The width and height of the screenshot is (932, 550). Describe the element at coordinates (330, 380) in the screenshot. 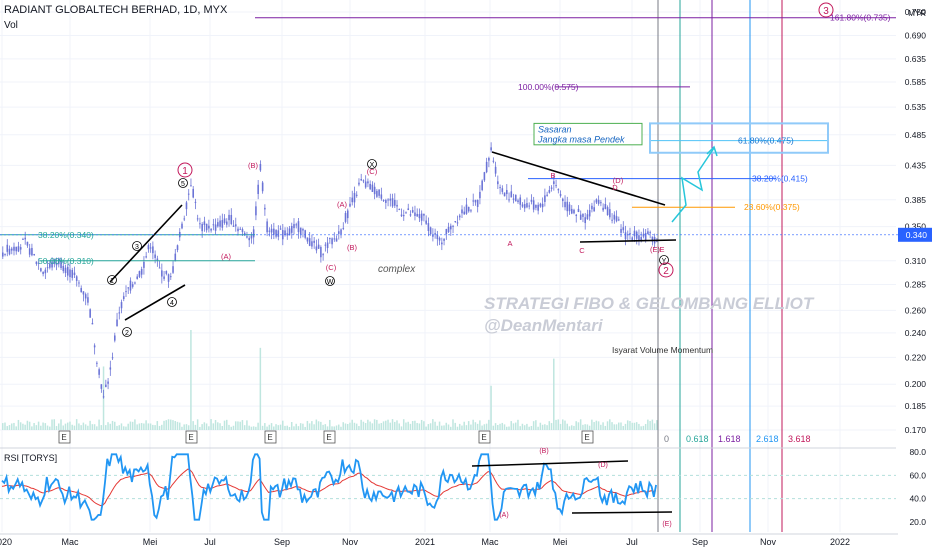

I see `volume-bars` at that location.